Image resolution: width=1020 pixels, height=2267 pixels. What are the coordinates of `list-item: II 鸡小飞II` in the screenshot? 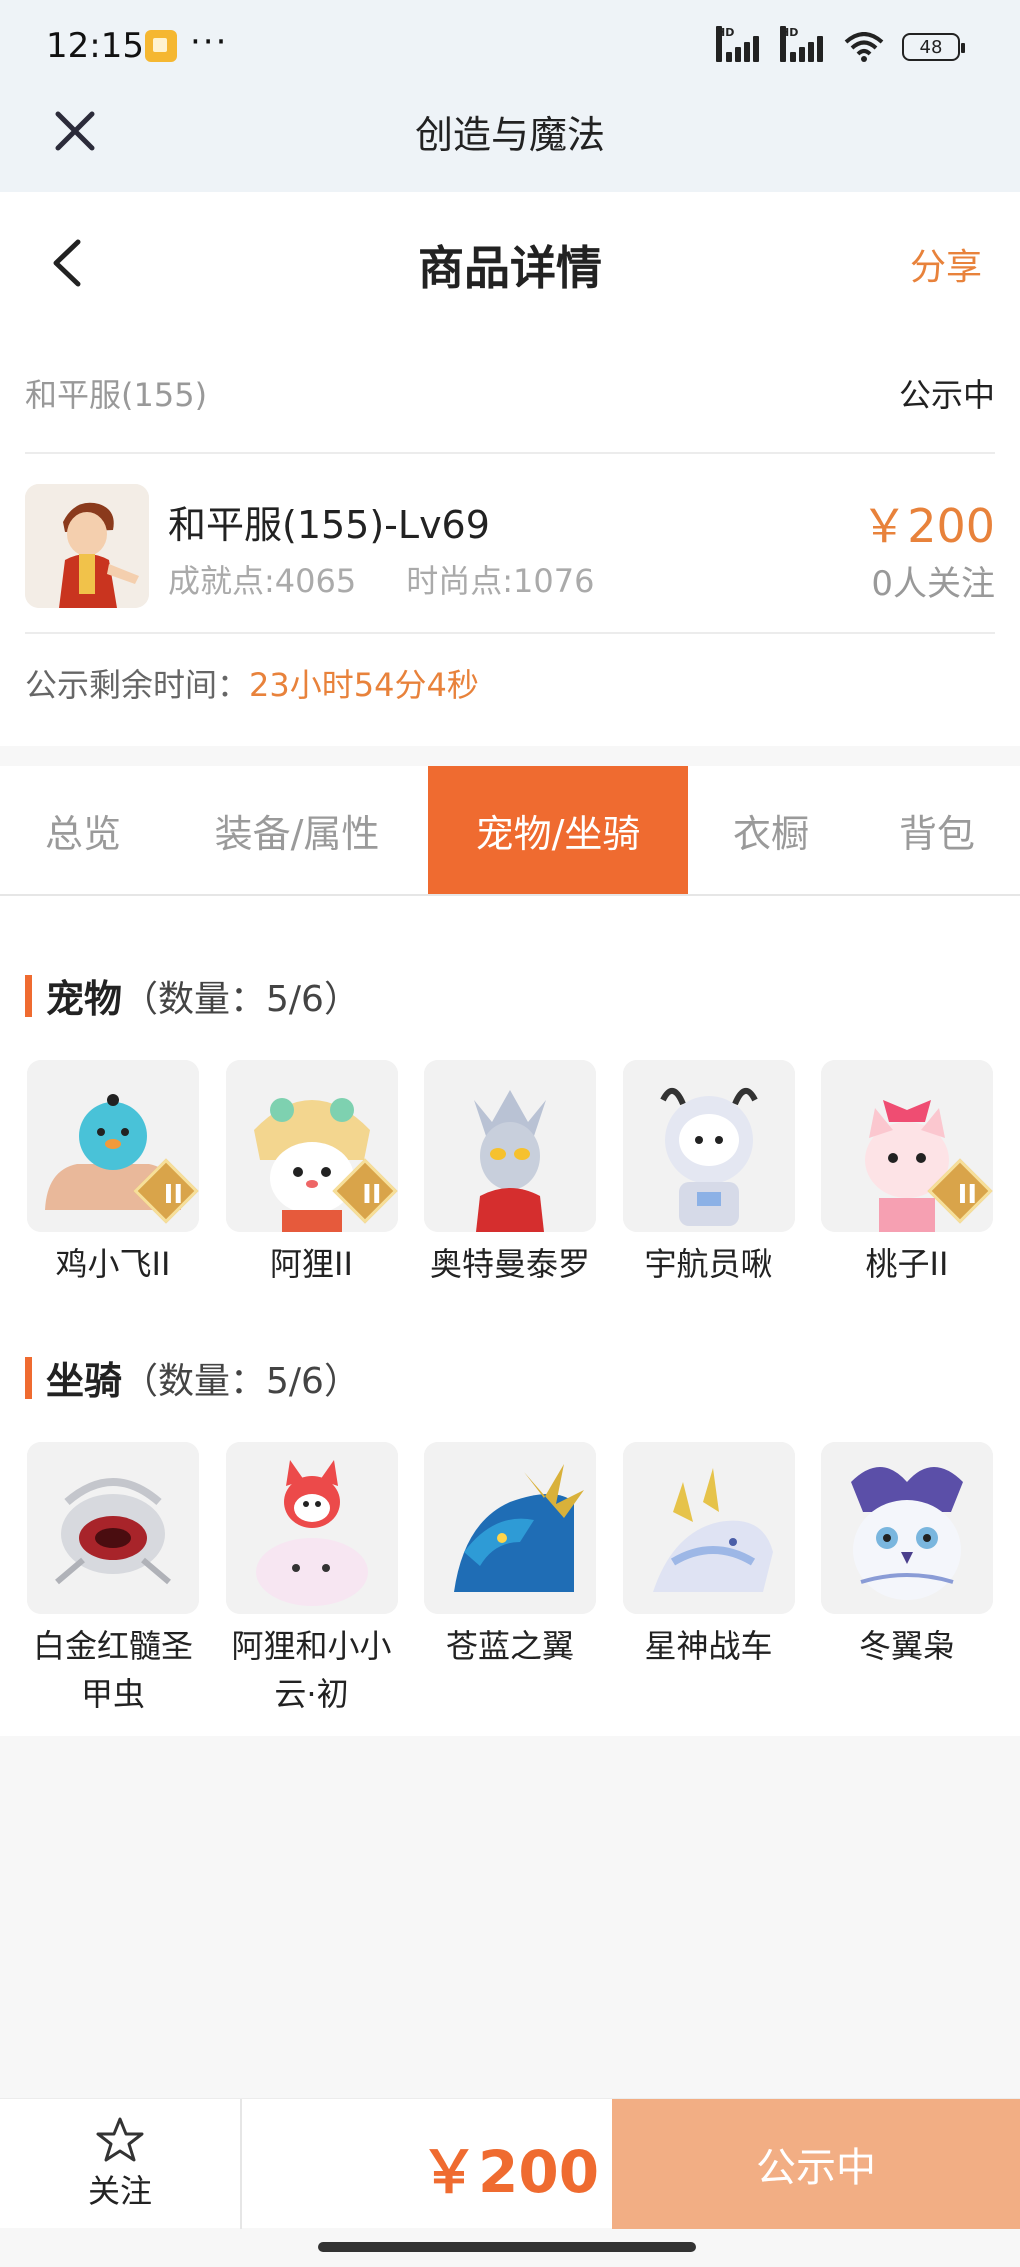 It's located at (113, 1174).